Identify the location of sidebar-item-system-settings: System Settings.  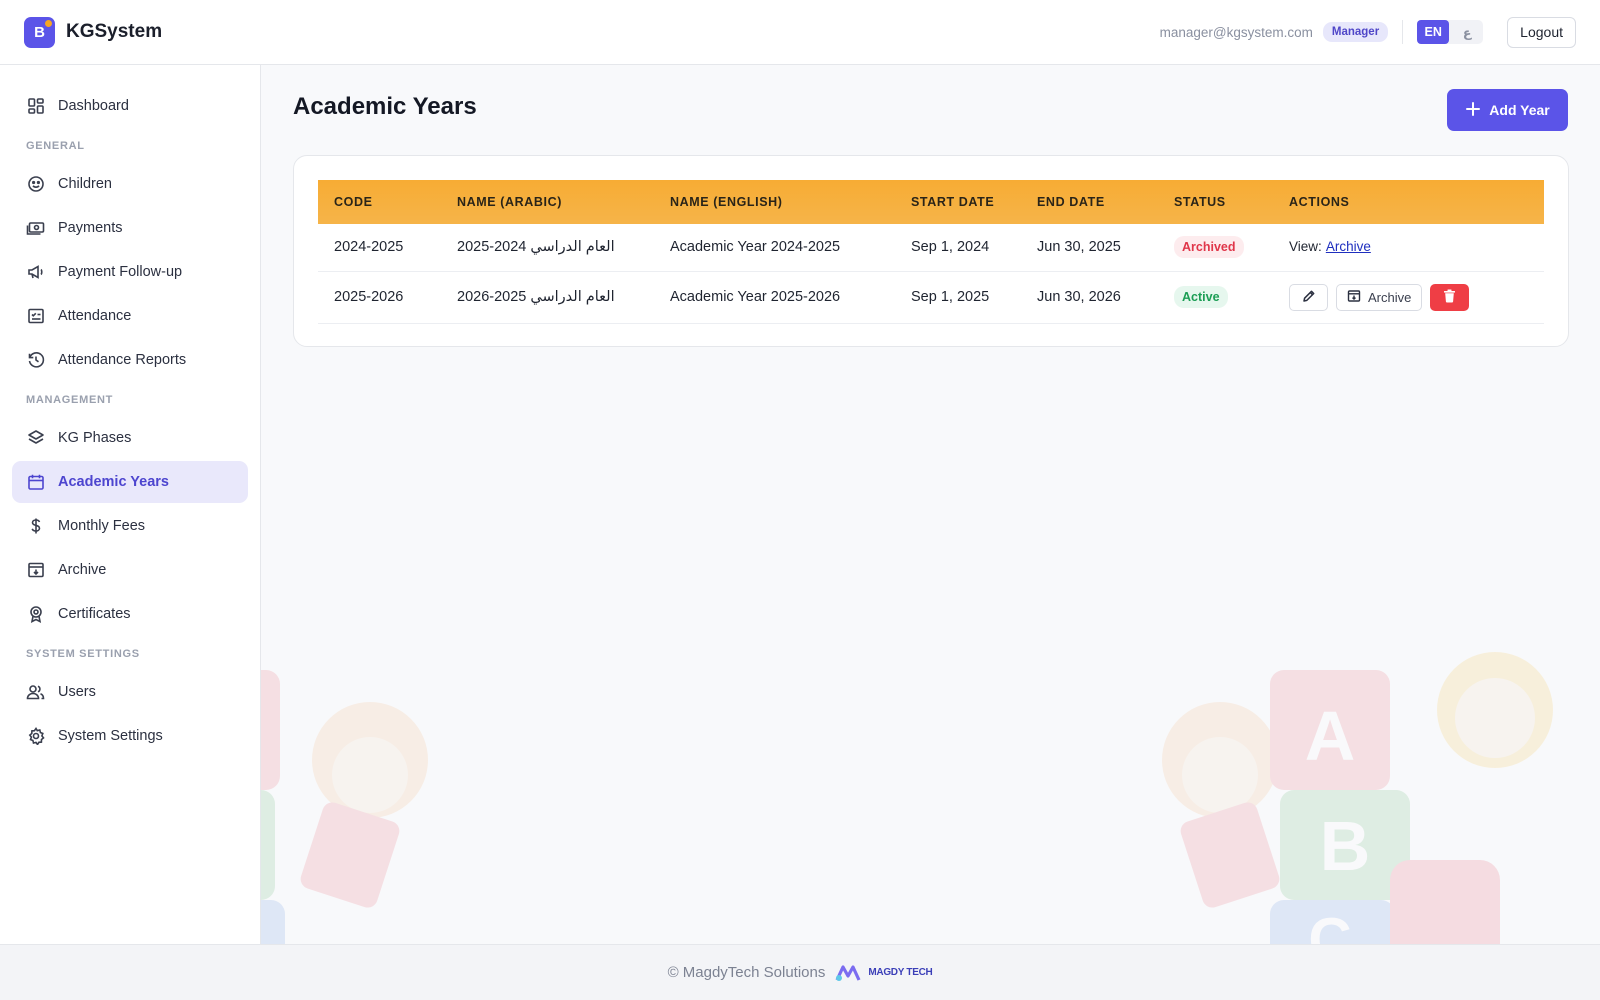
(130, 736).